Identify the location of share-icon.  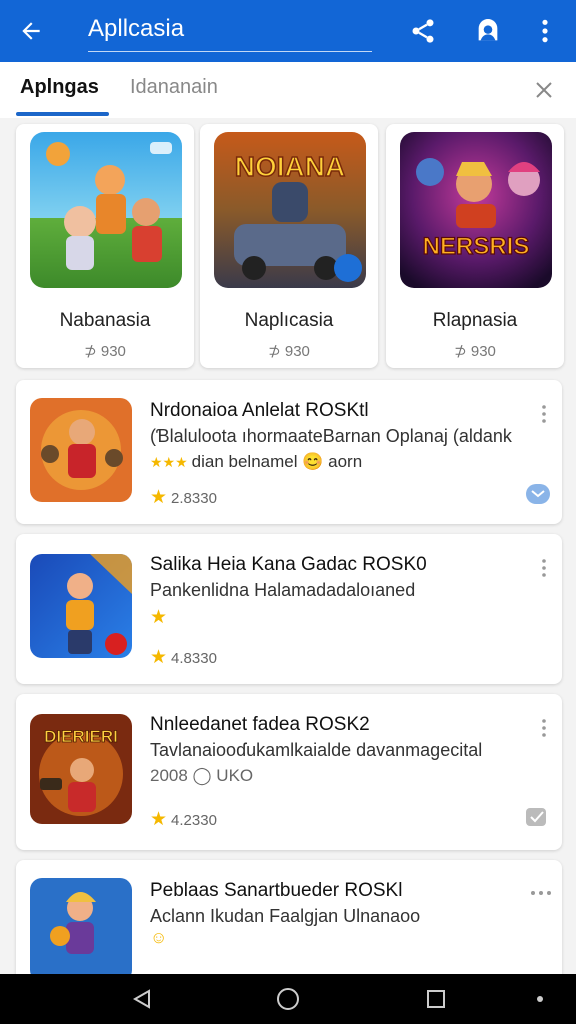
(423, 31).